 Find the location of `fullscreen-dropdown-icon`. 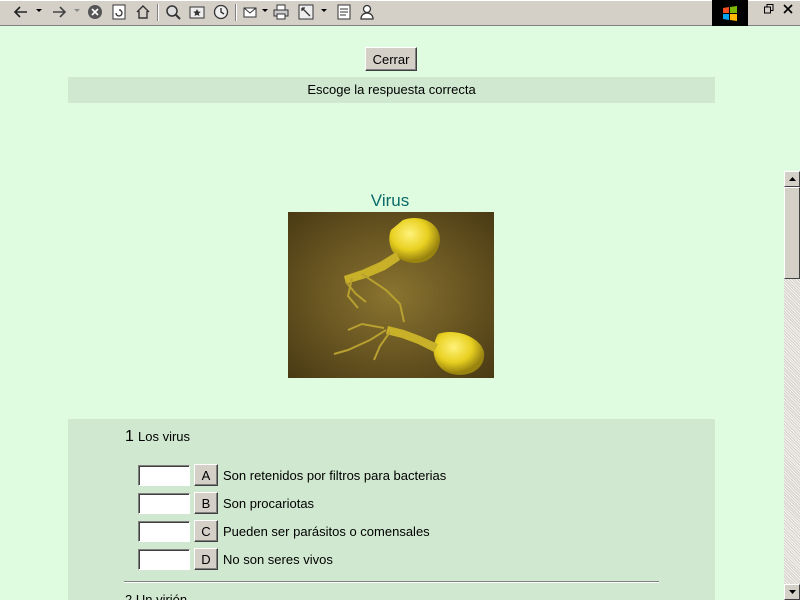

fullscreen-dropdown-icon is located at coordinates (324, 10).